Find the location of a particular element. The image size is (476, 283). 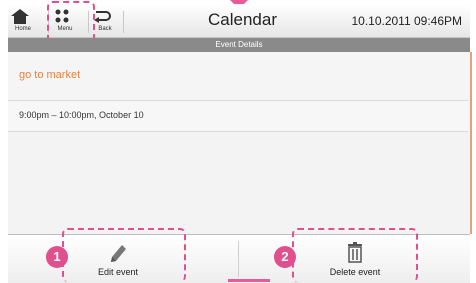

menu-highlight-callout is located at coordinates (71, 22).